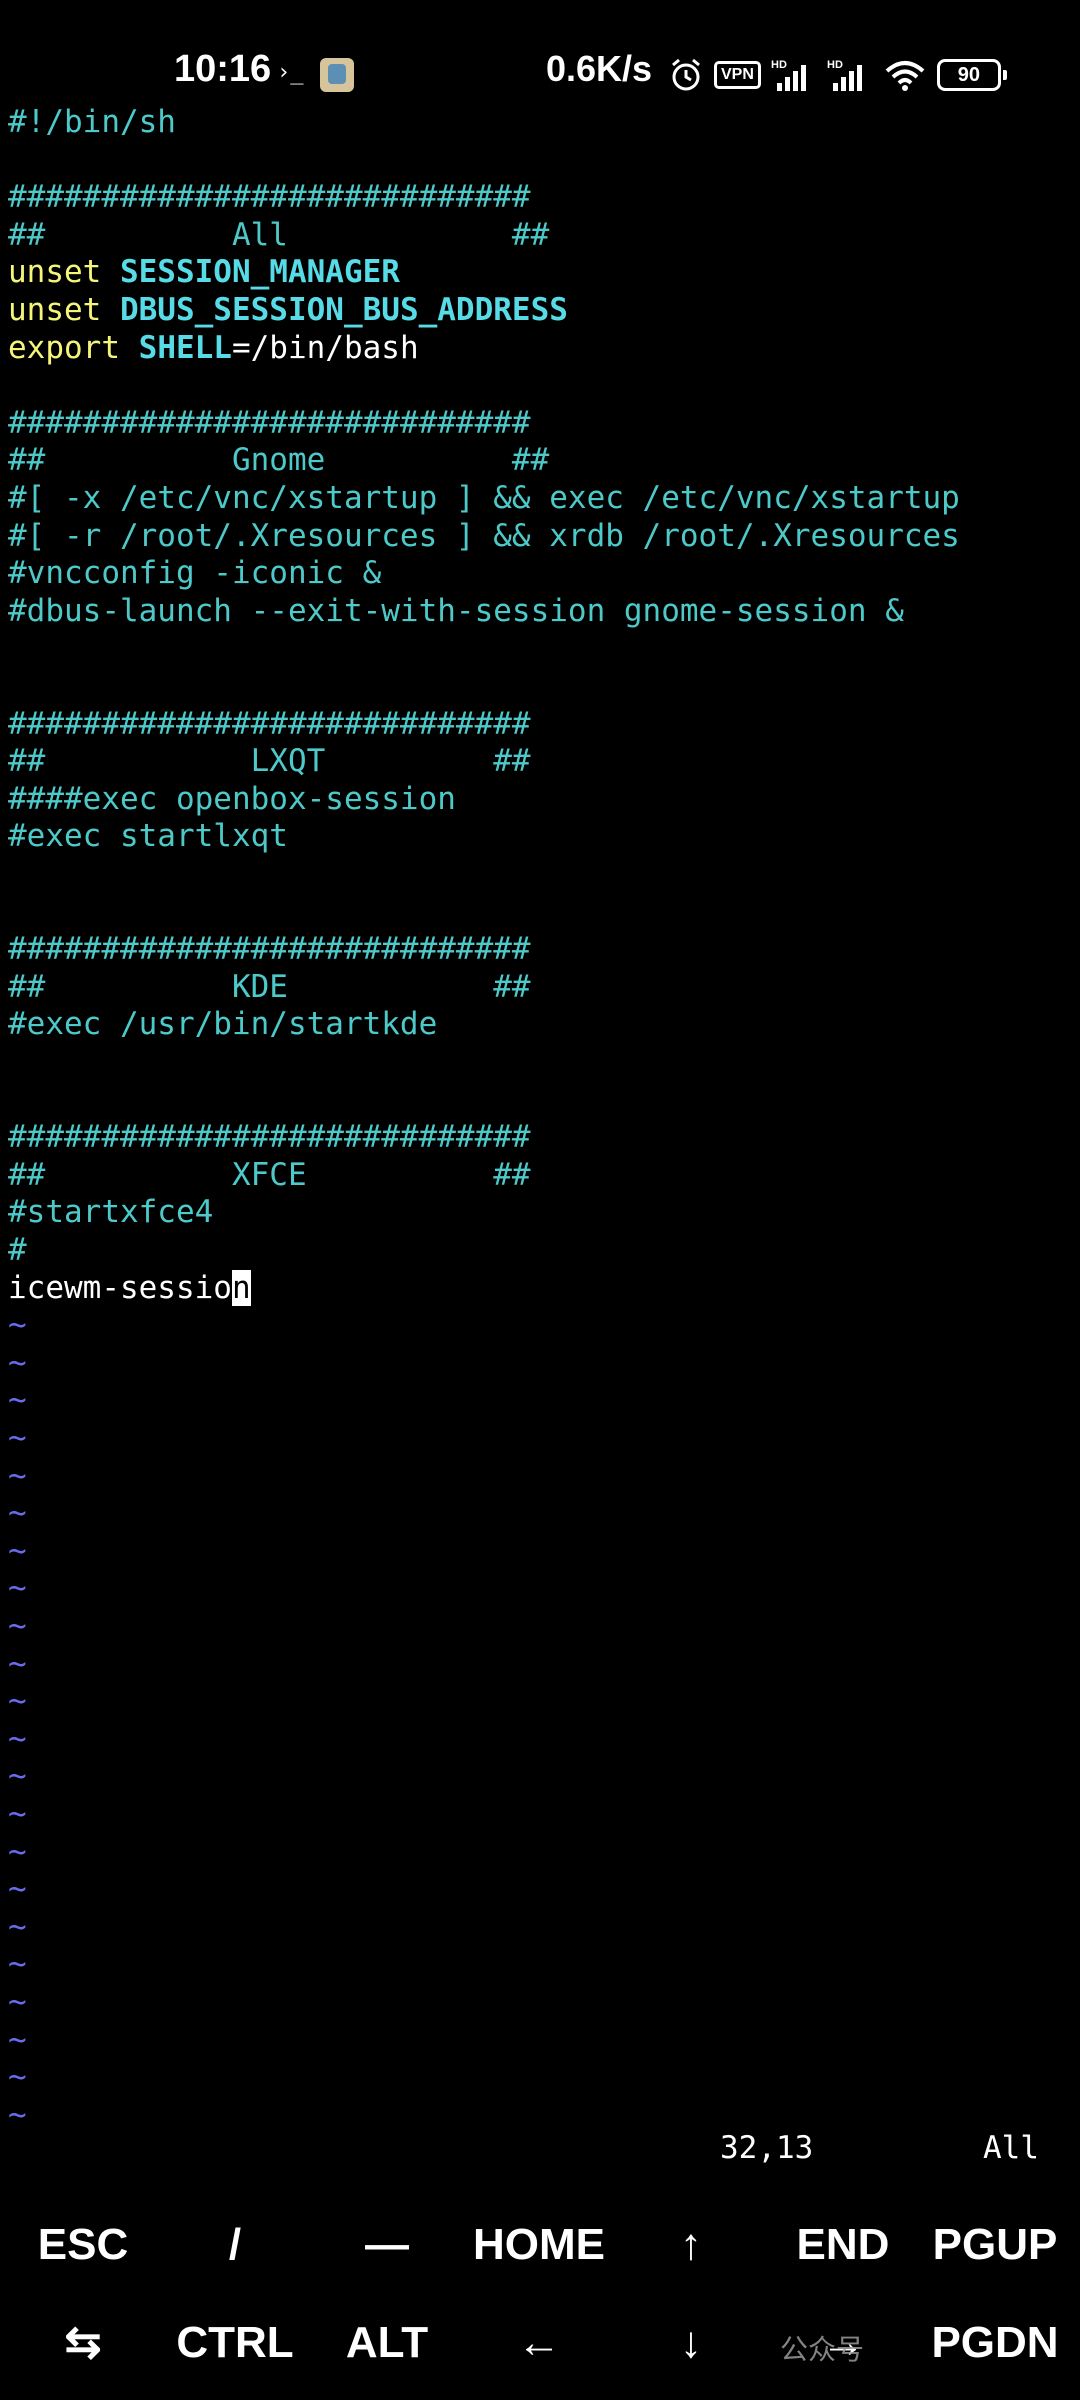 The image size is (1080, 2400). I want to click on dash-key: —, so click(387, 2245).